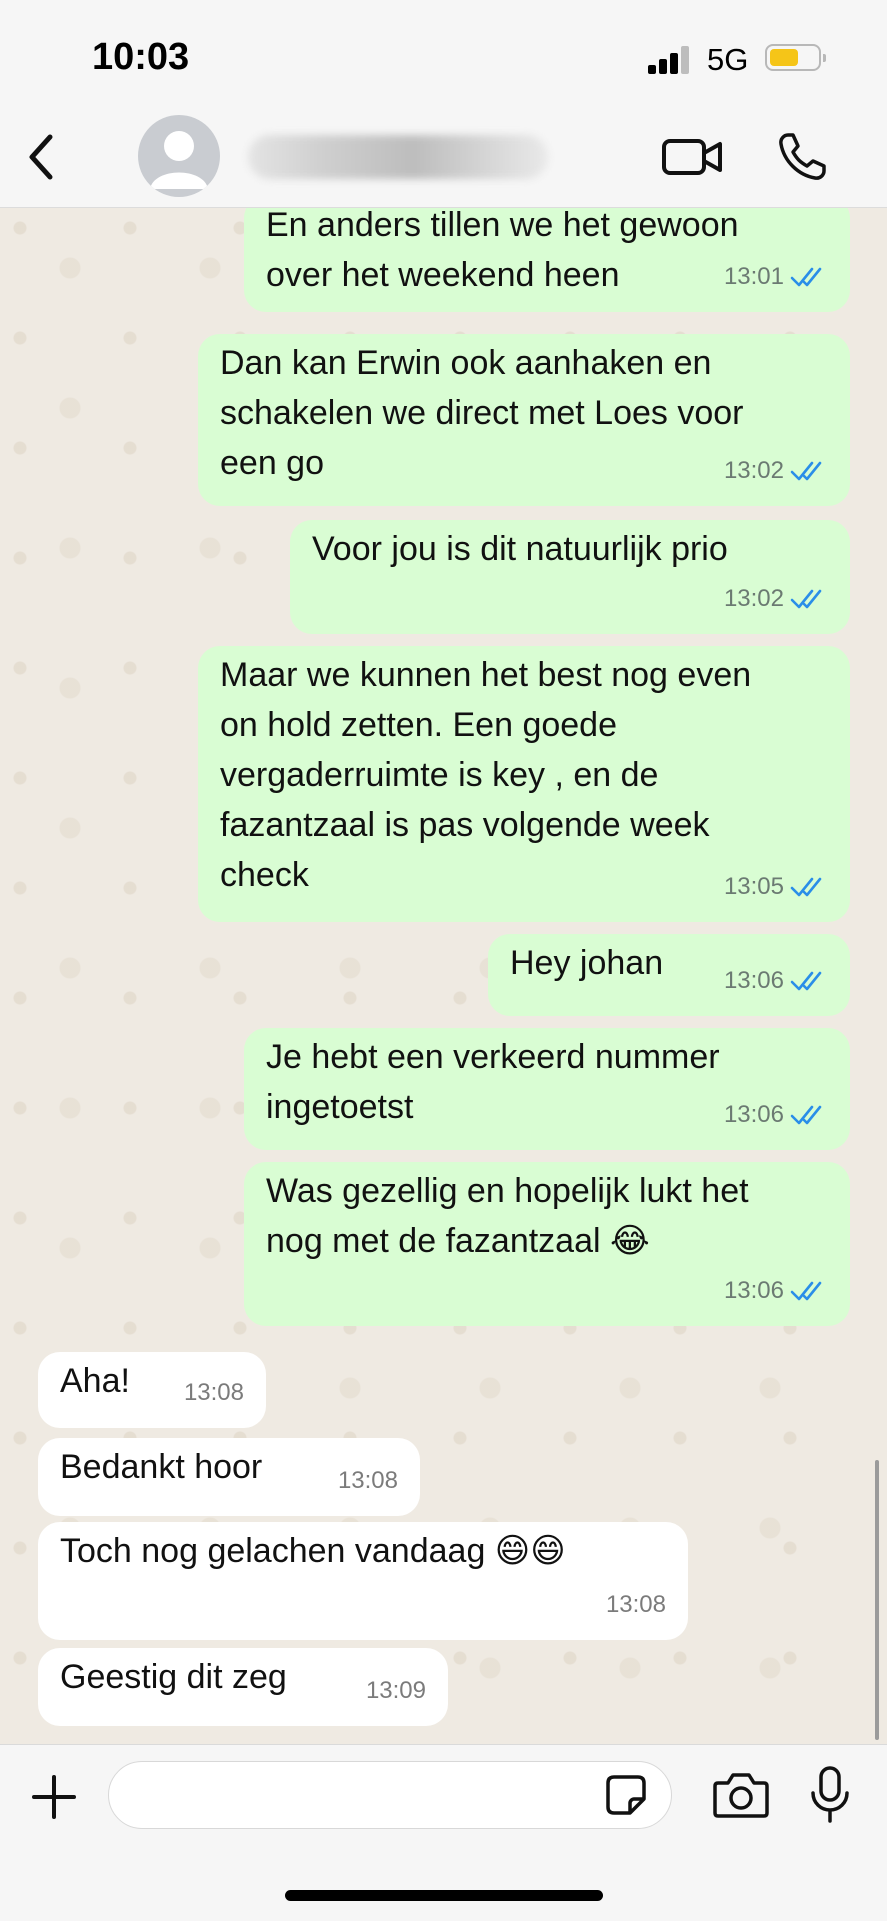 This screenshot has height=1921, width=887. I want to click on microphone-icon, so click(830, 1795).